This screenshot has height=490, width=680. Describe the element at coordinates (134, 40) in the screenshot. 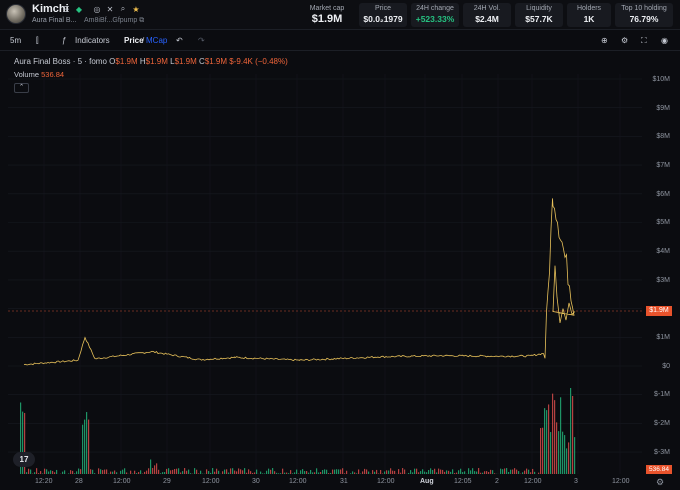

I see `price-toggle: Price` at that location.